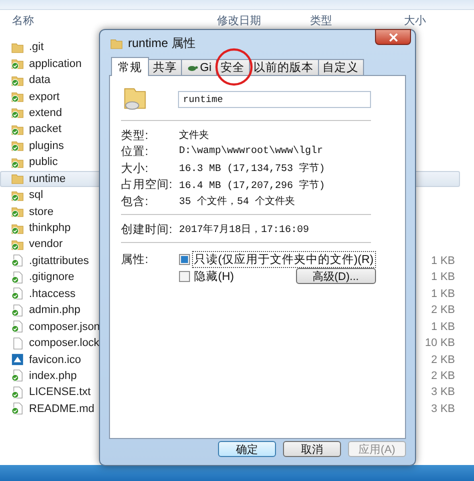 The height and width of the screenshot is (481, 474). What do you see at coordinates (147, 229) in the screenshot?
I see `property-label: 创建时间:` at bounding box center [147, 229].